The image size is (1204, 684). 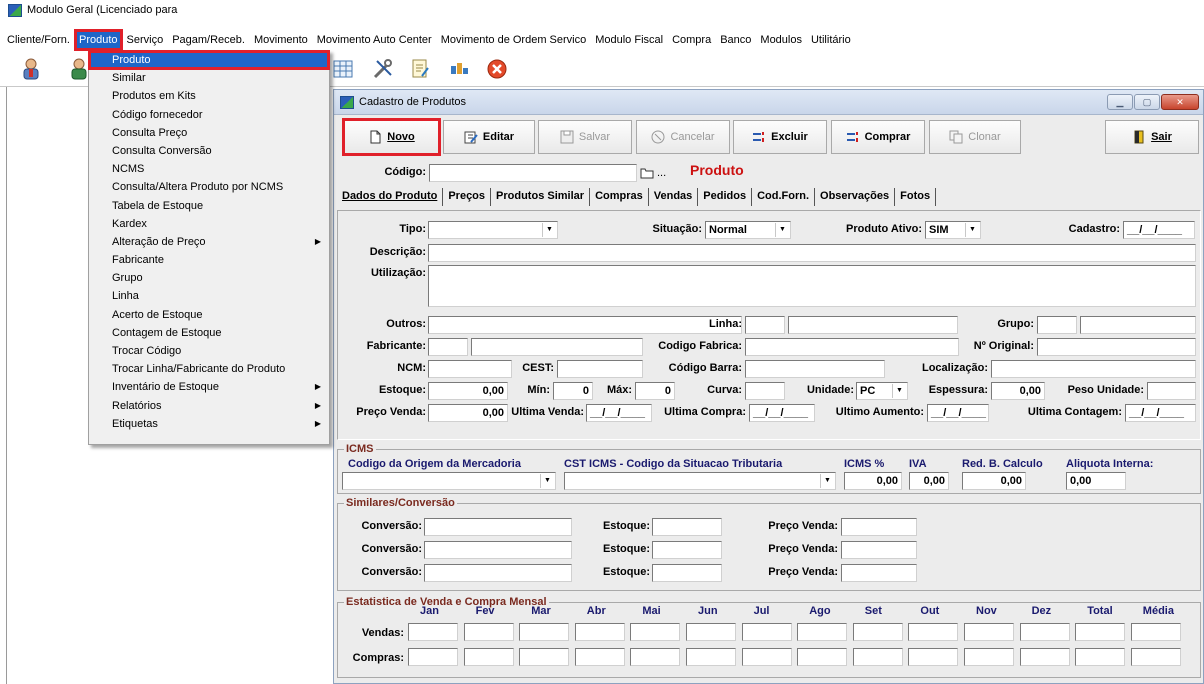 What do you see at coordinates (374, 40) in the screenshot?
I see `menu-movimento-auto-center: Movimento Auto Center` at bounding box center [374, 40].